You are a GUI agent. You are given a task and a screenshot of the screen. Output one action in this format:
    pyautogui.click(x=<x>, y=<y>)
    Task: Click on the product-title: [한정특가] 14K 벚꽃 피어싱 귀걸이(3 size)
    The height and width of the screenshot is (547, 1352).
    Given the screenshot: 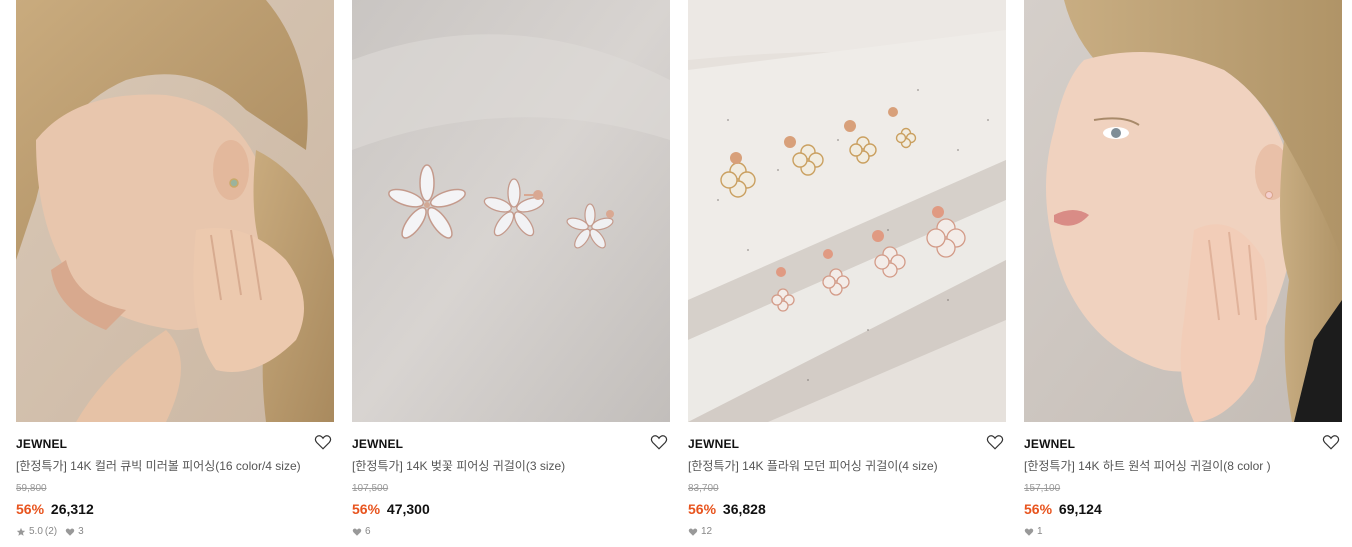 What is the action you would take?
    pyautogui.click(x=511, y=466)
    